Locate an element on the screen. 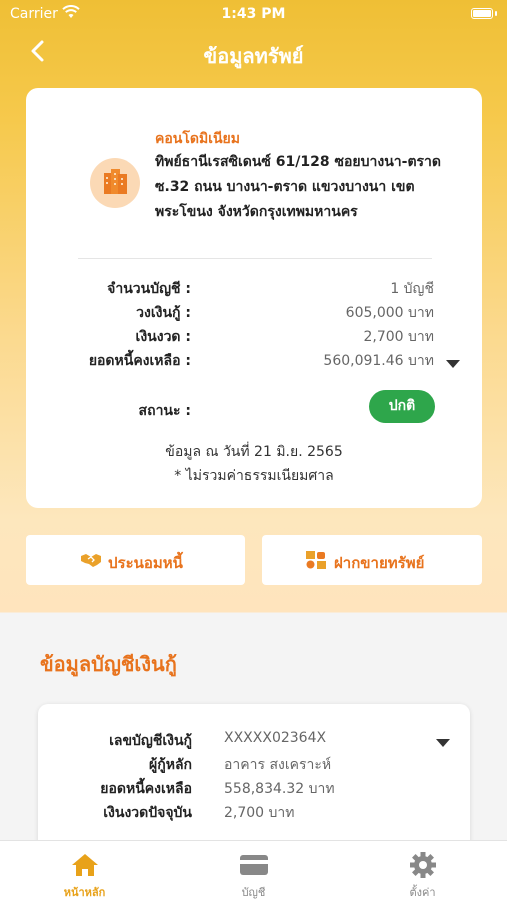  status-badge: ปกติ is located at coordinates (402, 406).